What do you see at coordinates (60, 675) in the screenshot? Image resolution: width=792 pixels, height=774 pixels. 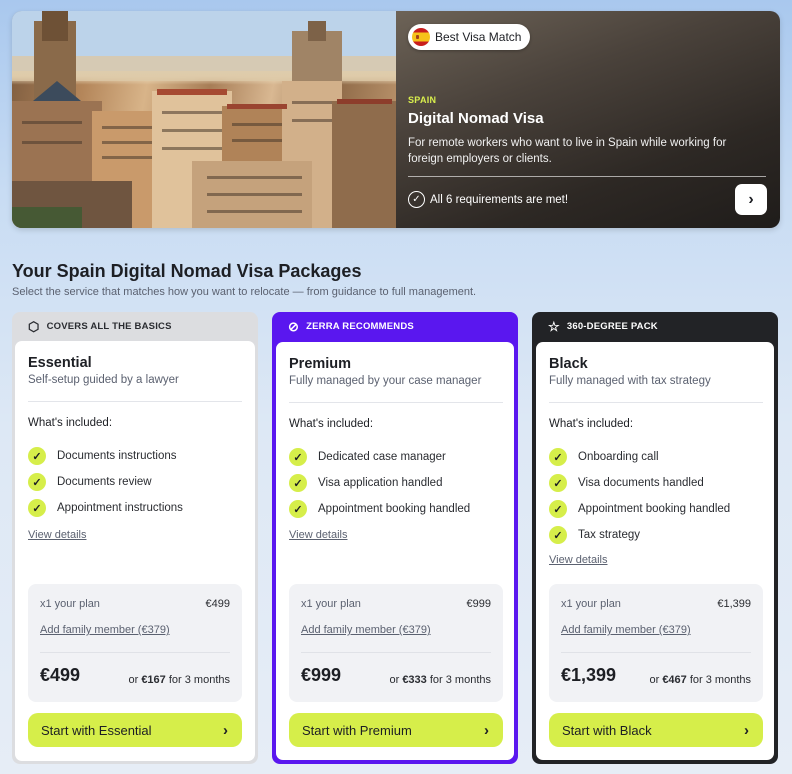 I see `total-price: €499` at bounding box center [60, 675].